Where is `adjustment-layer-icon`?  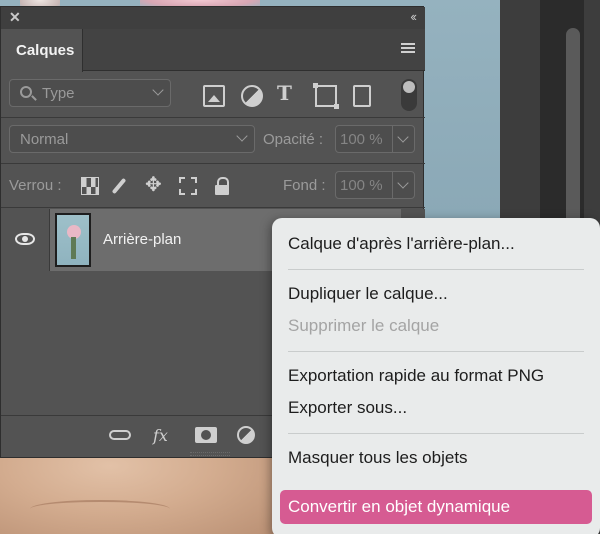 adjustment-layer-icon is located at coordinates (246, 435).